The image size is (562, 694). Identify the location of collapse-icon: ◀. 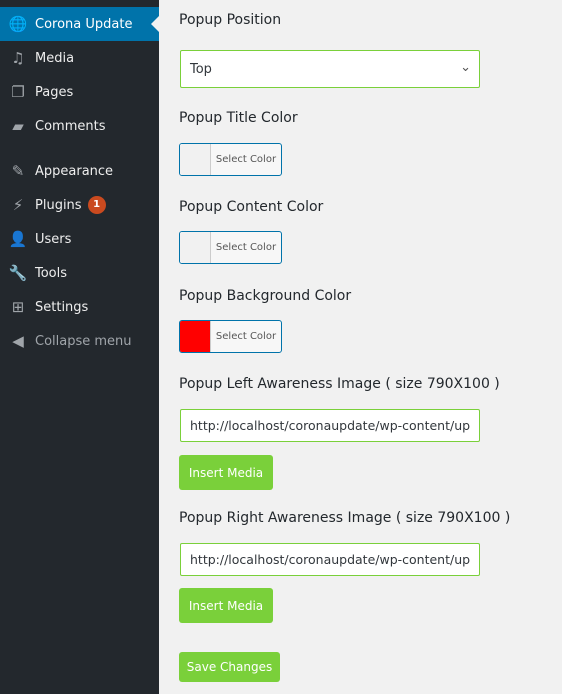
(18, 341).